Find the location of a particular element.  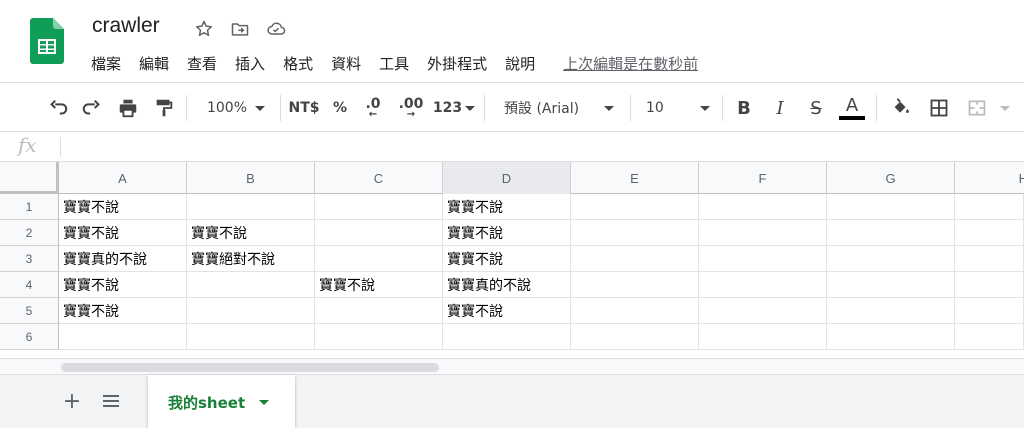

cell-c1 is located at coordinates (379, 207).